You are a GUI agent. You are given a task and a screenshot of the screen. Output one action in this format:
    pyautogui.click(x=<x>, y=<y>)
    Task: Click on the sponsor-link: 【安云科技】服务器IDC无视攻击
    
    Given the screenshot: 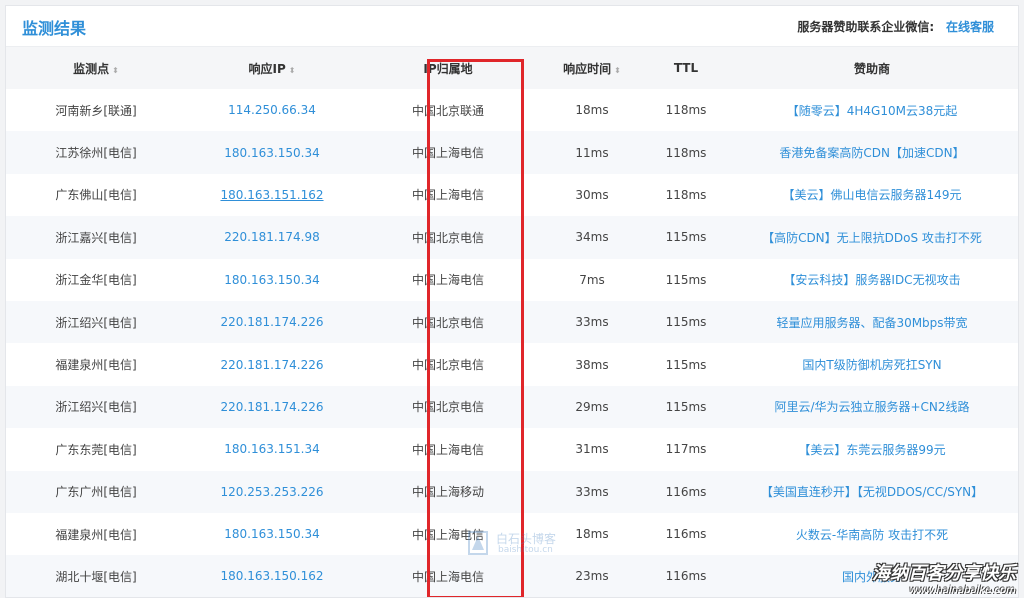 What is the action you would take?
    pyautogui.click(x=872, y=280)
    